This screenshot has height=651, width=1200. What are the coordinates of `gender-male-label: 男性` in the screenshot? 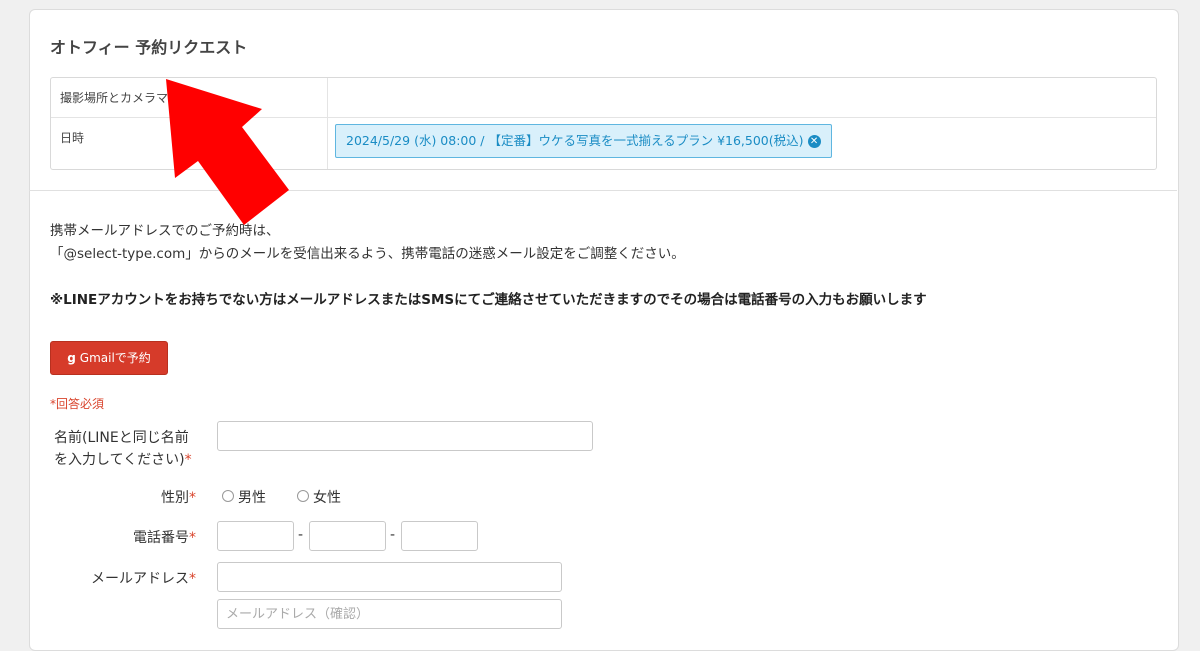 It's located at (252, 498).